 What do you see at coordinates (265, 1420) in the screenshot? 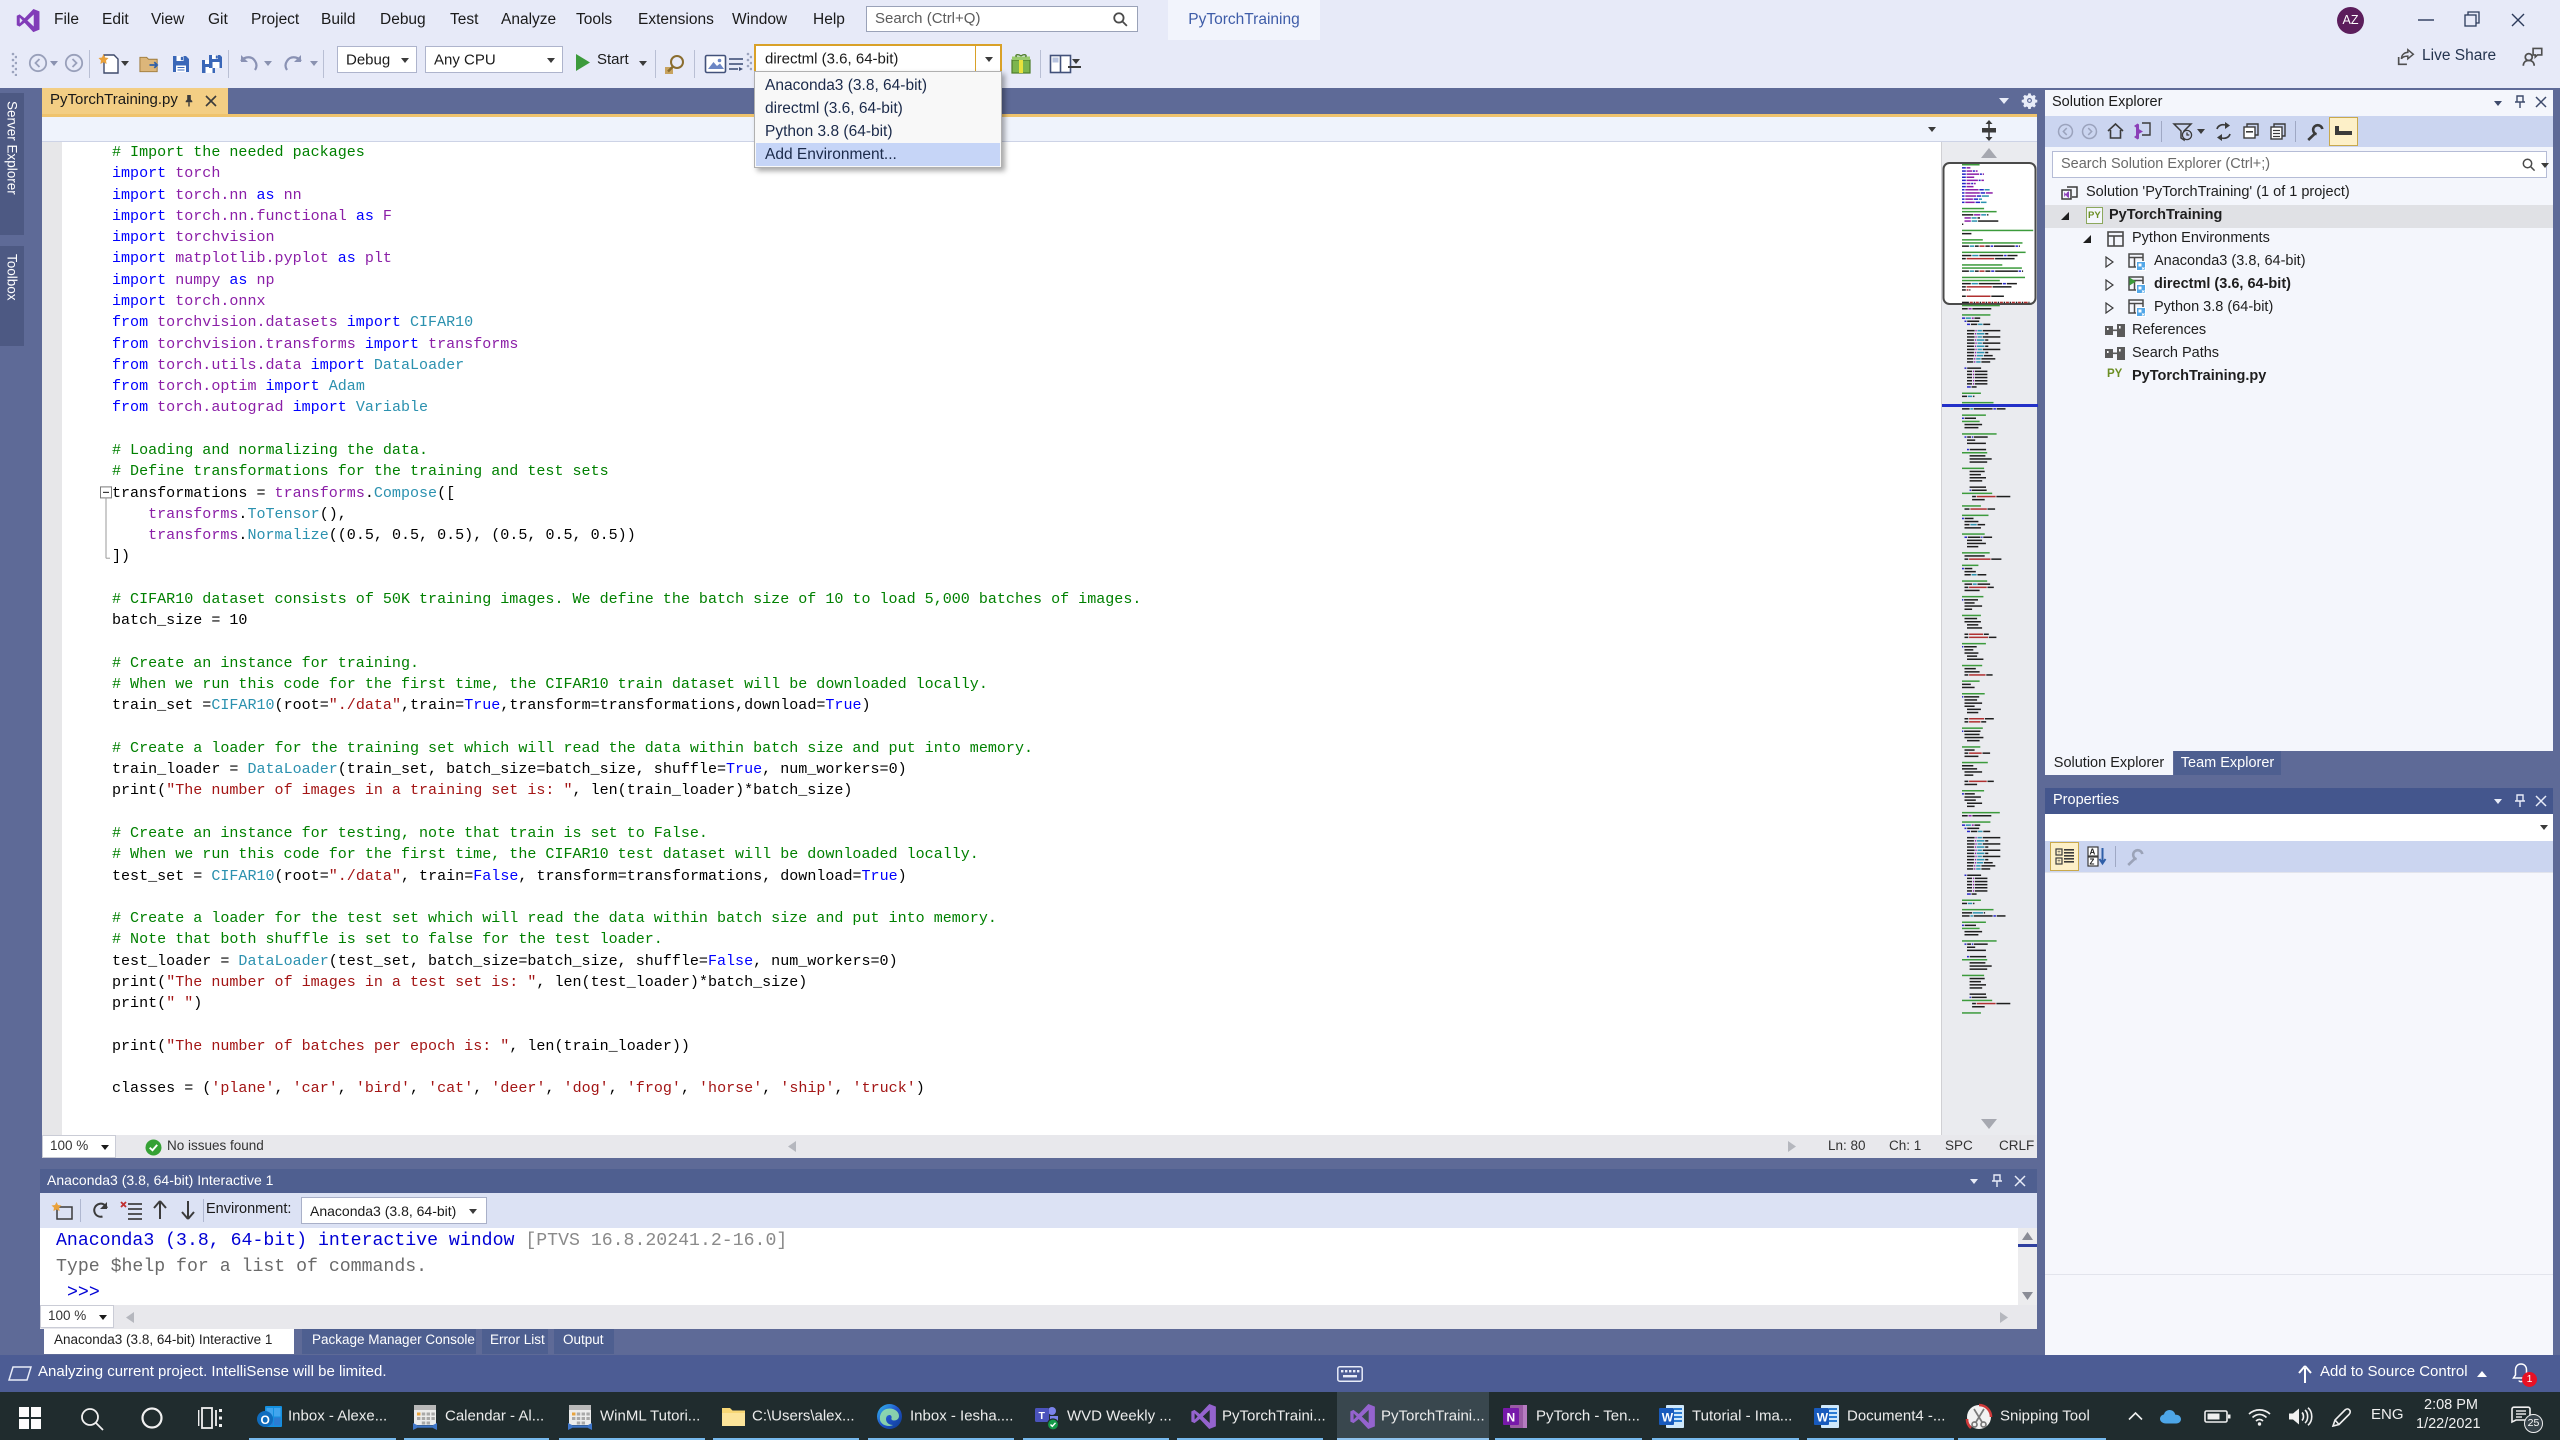
I see `svg-text: O` at bounding box center [265, 1420].